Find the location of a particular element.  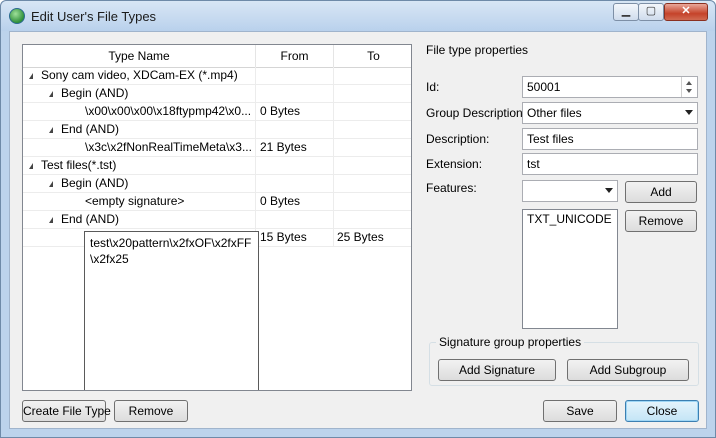

tree-row: \x00\x00\x00\x18ftypmp42\x0... 0 Bytes is located at coordinates (217, 112).